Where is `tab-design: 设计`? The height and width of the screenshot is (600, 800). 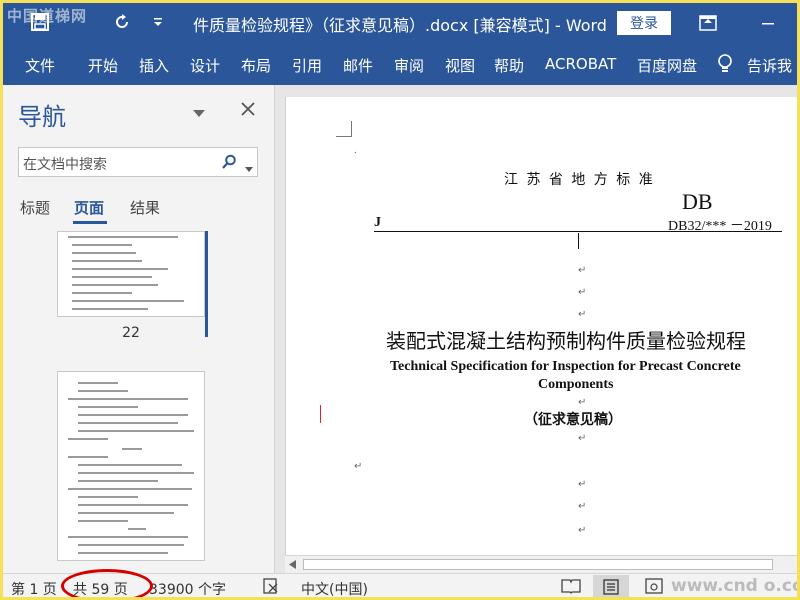 tab-design: 设计 is located at coordinates (205, 65).